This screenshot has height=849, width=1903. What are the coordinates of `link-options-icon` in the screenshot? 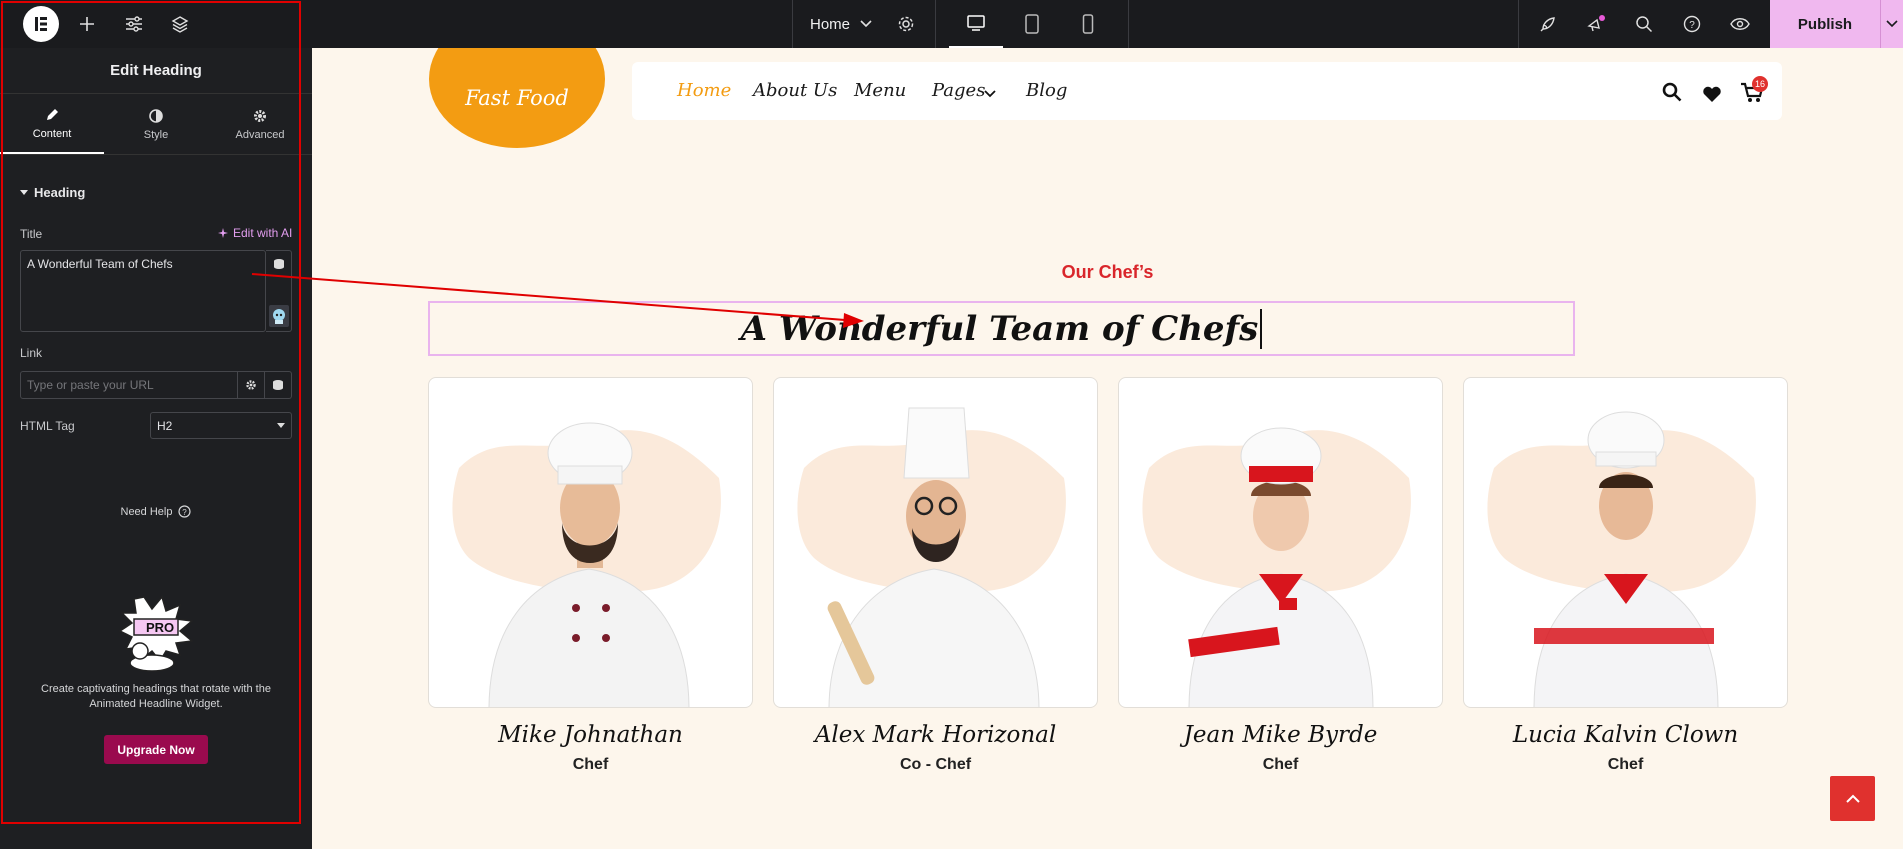 It's located at (251, 385).